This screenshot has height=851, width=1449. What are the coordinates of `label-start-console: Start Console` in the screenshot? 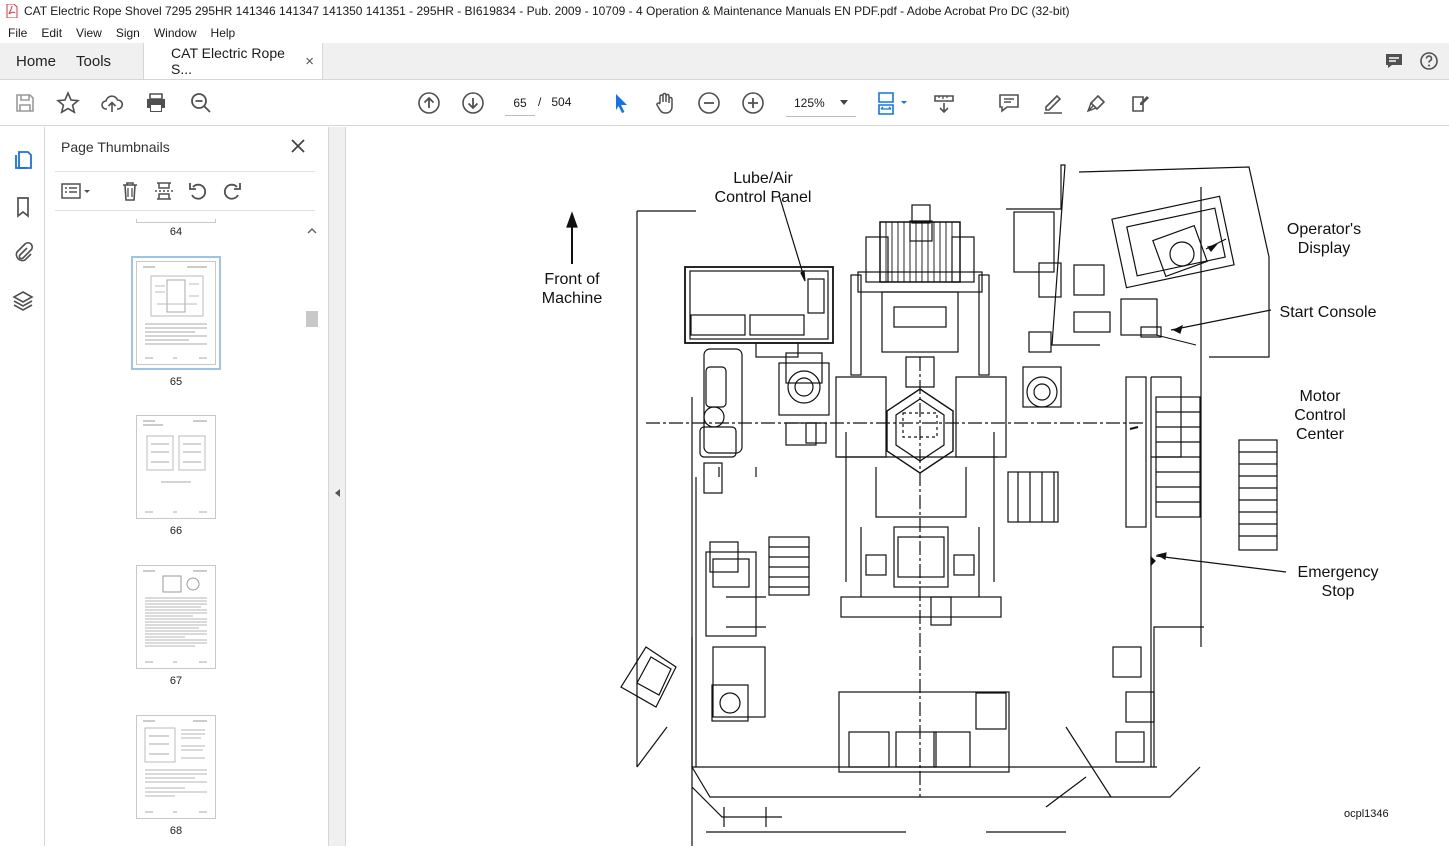 It's located at (1328, 312).